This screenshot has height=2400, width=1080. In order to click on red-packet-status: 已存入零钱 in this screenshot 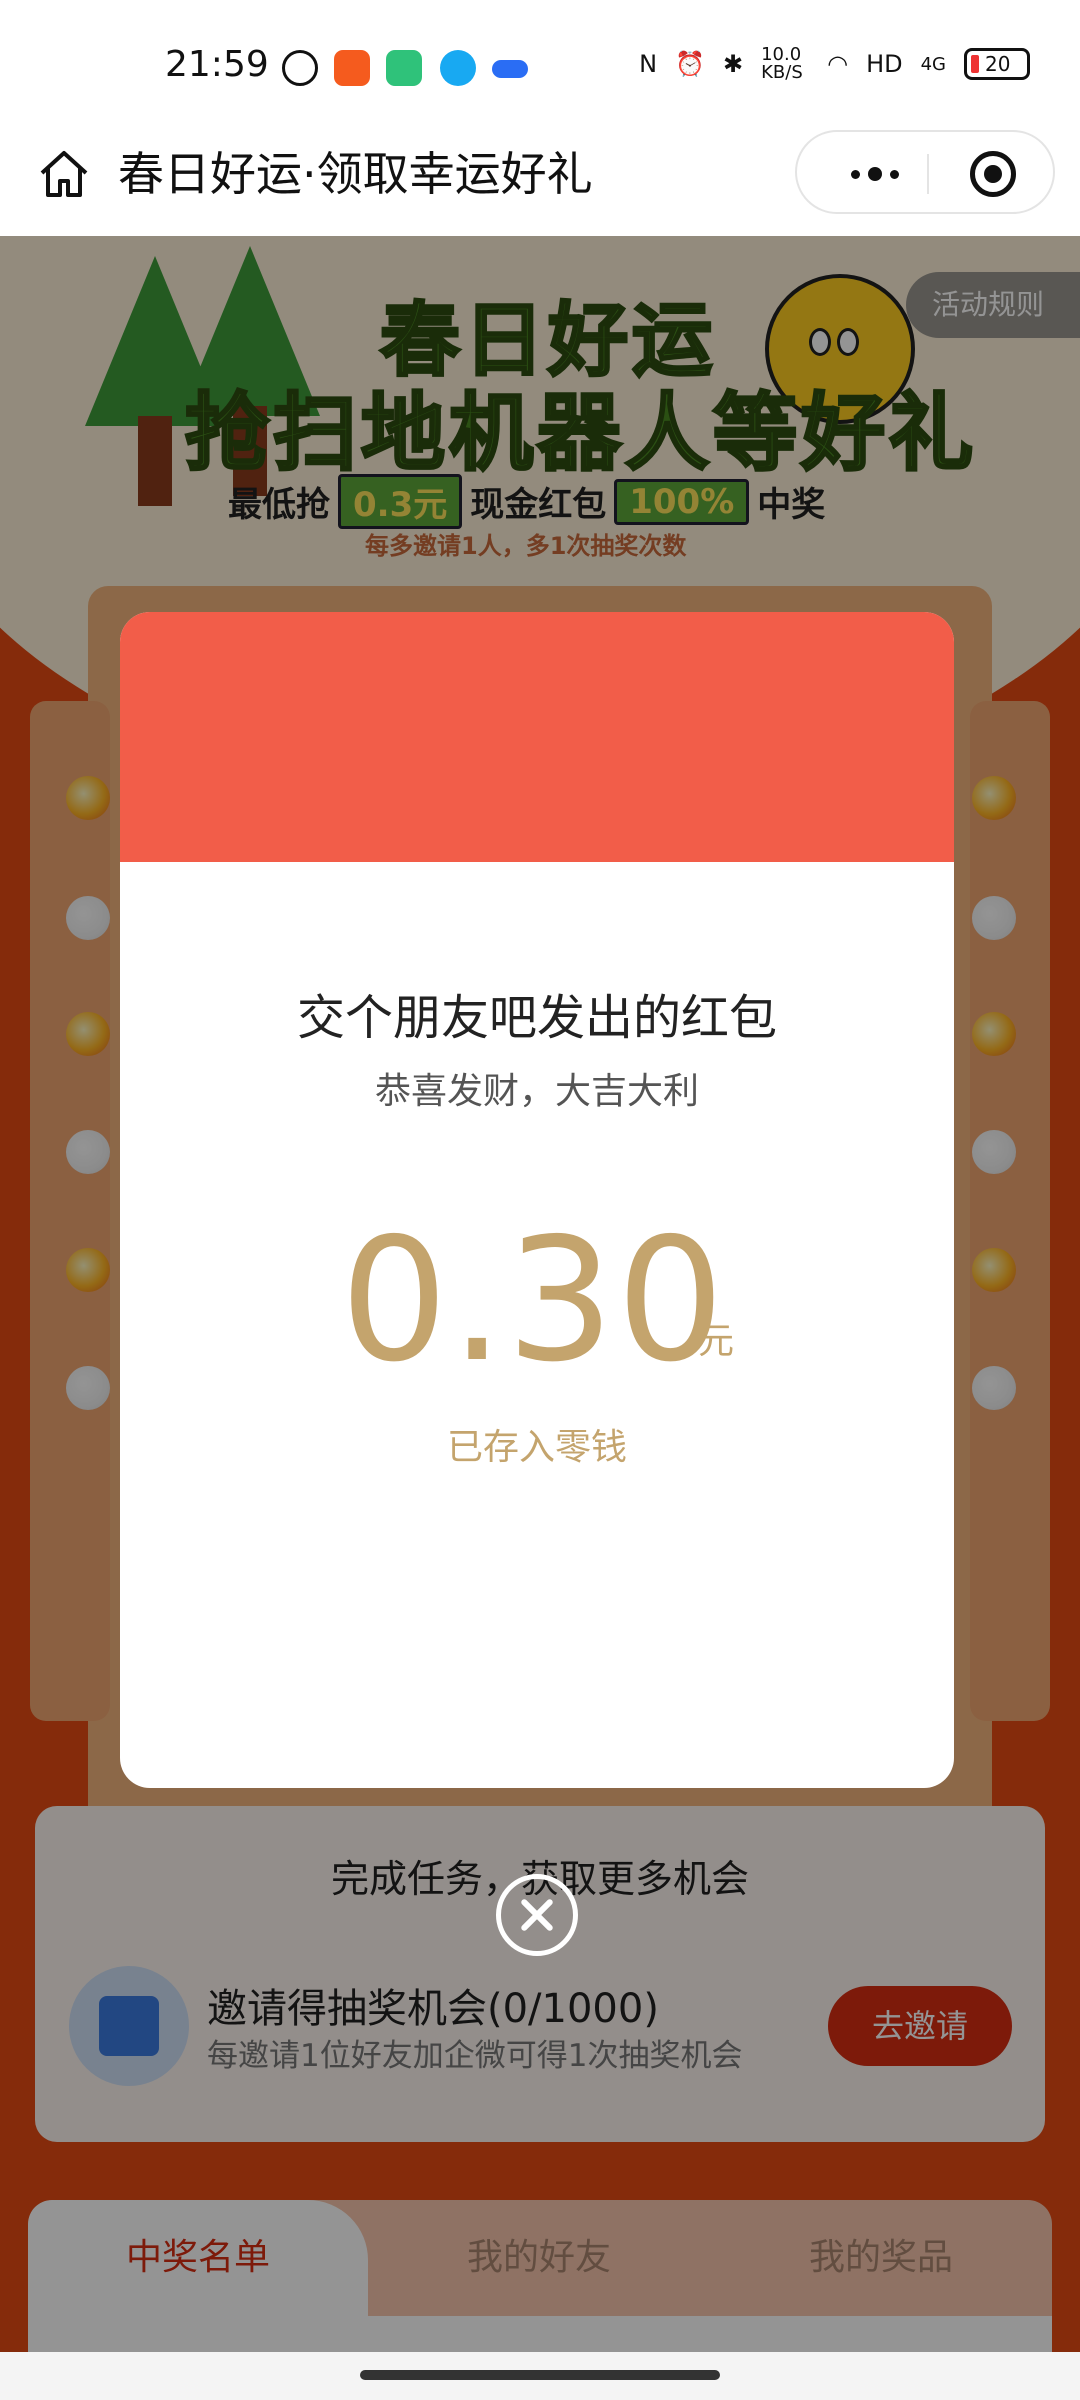, I will do `click(536, 1447)`.